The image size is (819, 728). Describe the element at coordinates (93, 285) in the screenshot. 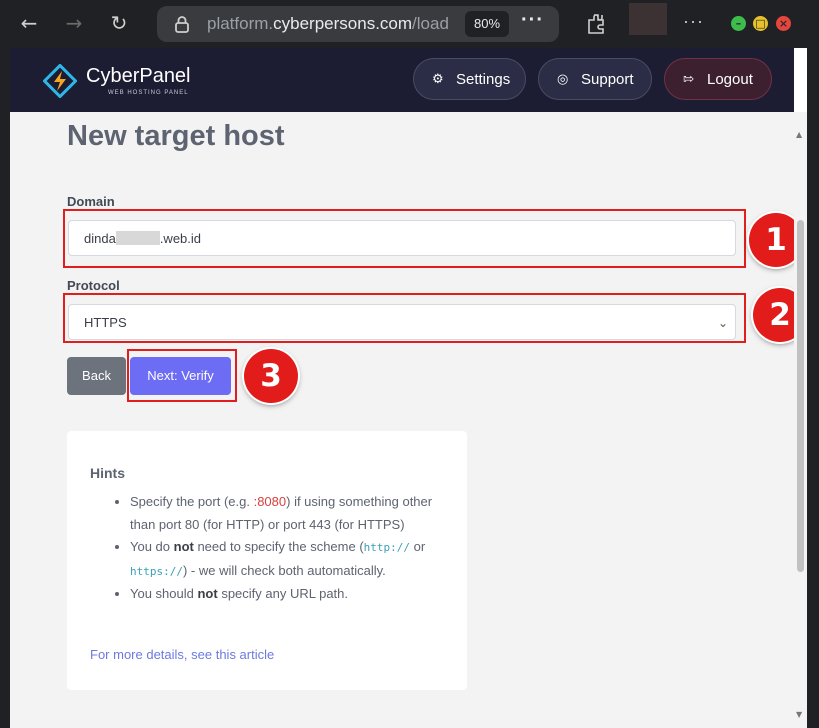

I see `protocol-label: Protocol` at that location.